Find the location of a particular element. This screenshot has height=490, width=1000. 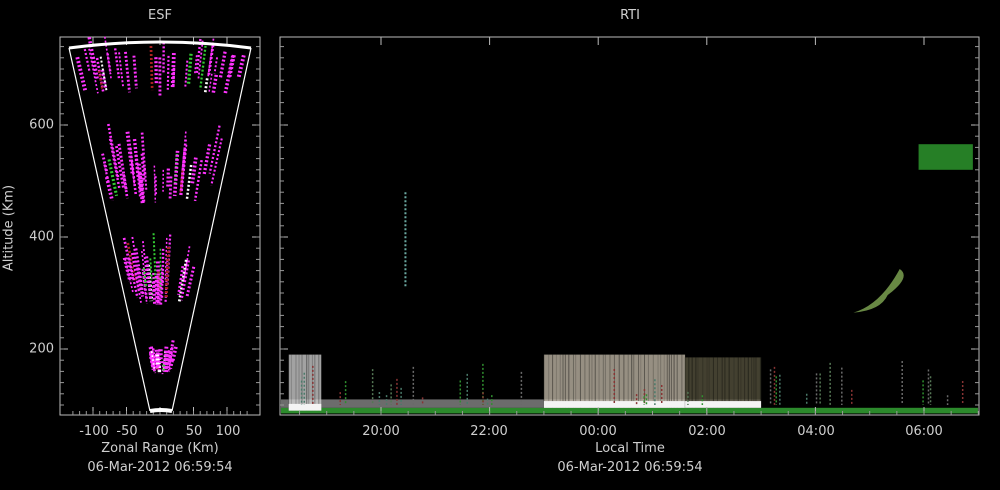

rti-patch is located at coordinates (945, 157).